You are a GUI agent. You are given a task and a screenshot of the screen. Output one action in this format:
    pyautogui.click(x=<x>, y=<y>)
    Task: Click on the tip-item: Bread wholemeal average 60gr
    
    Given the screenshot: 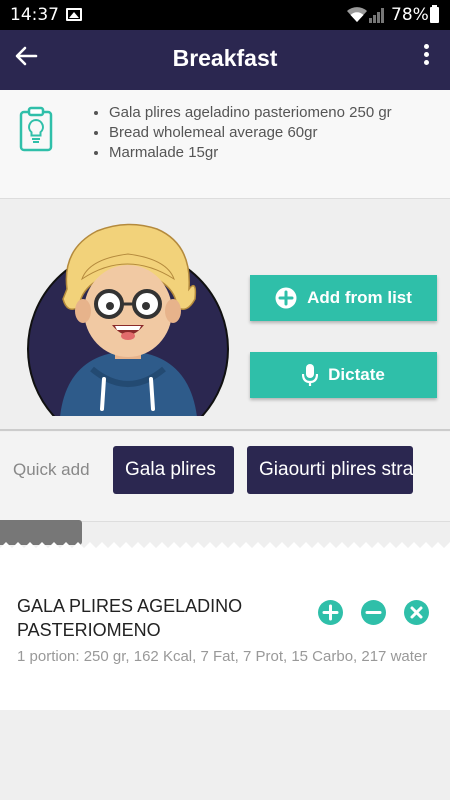 What is the action you would take?
    pyautogui.click(x=250, y=133)
    